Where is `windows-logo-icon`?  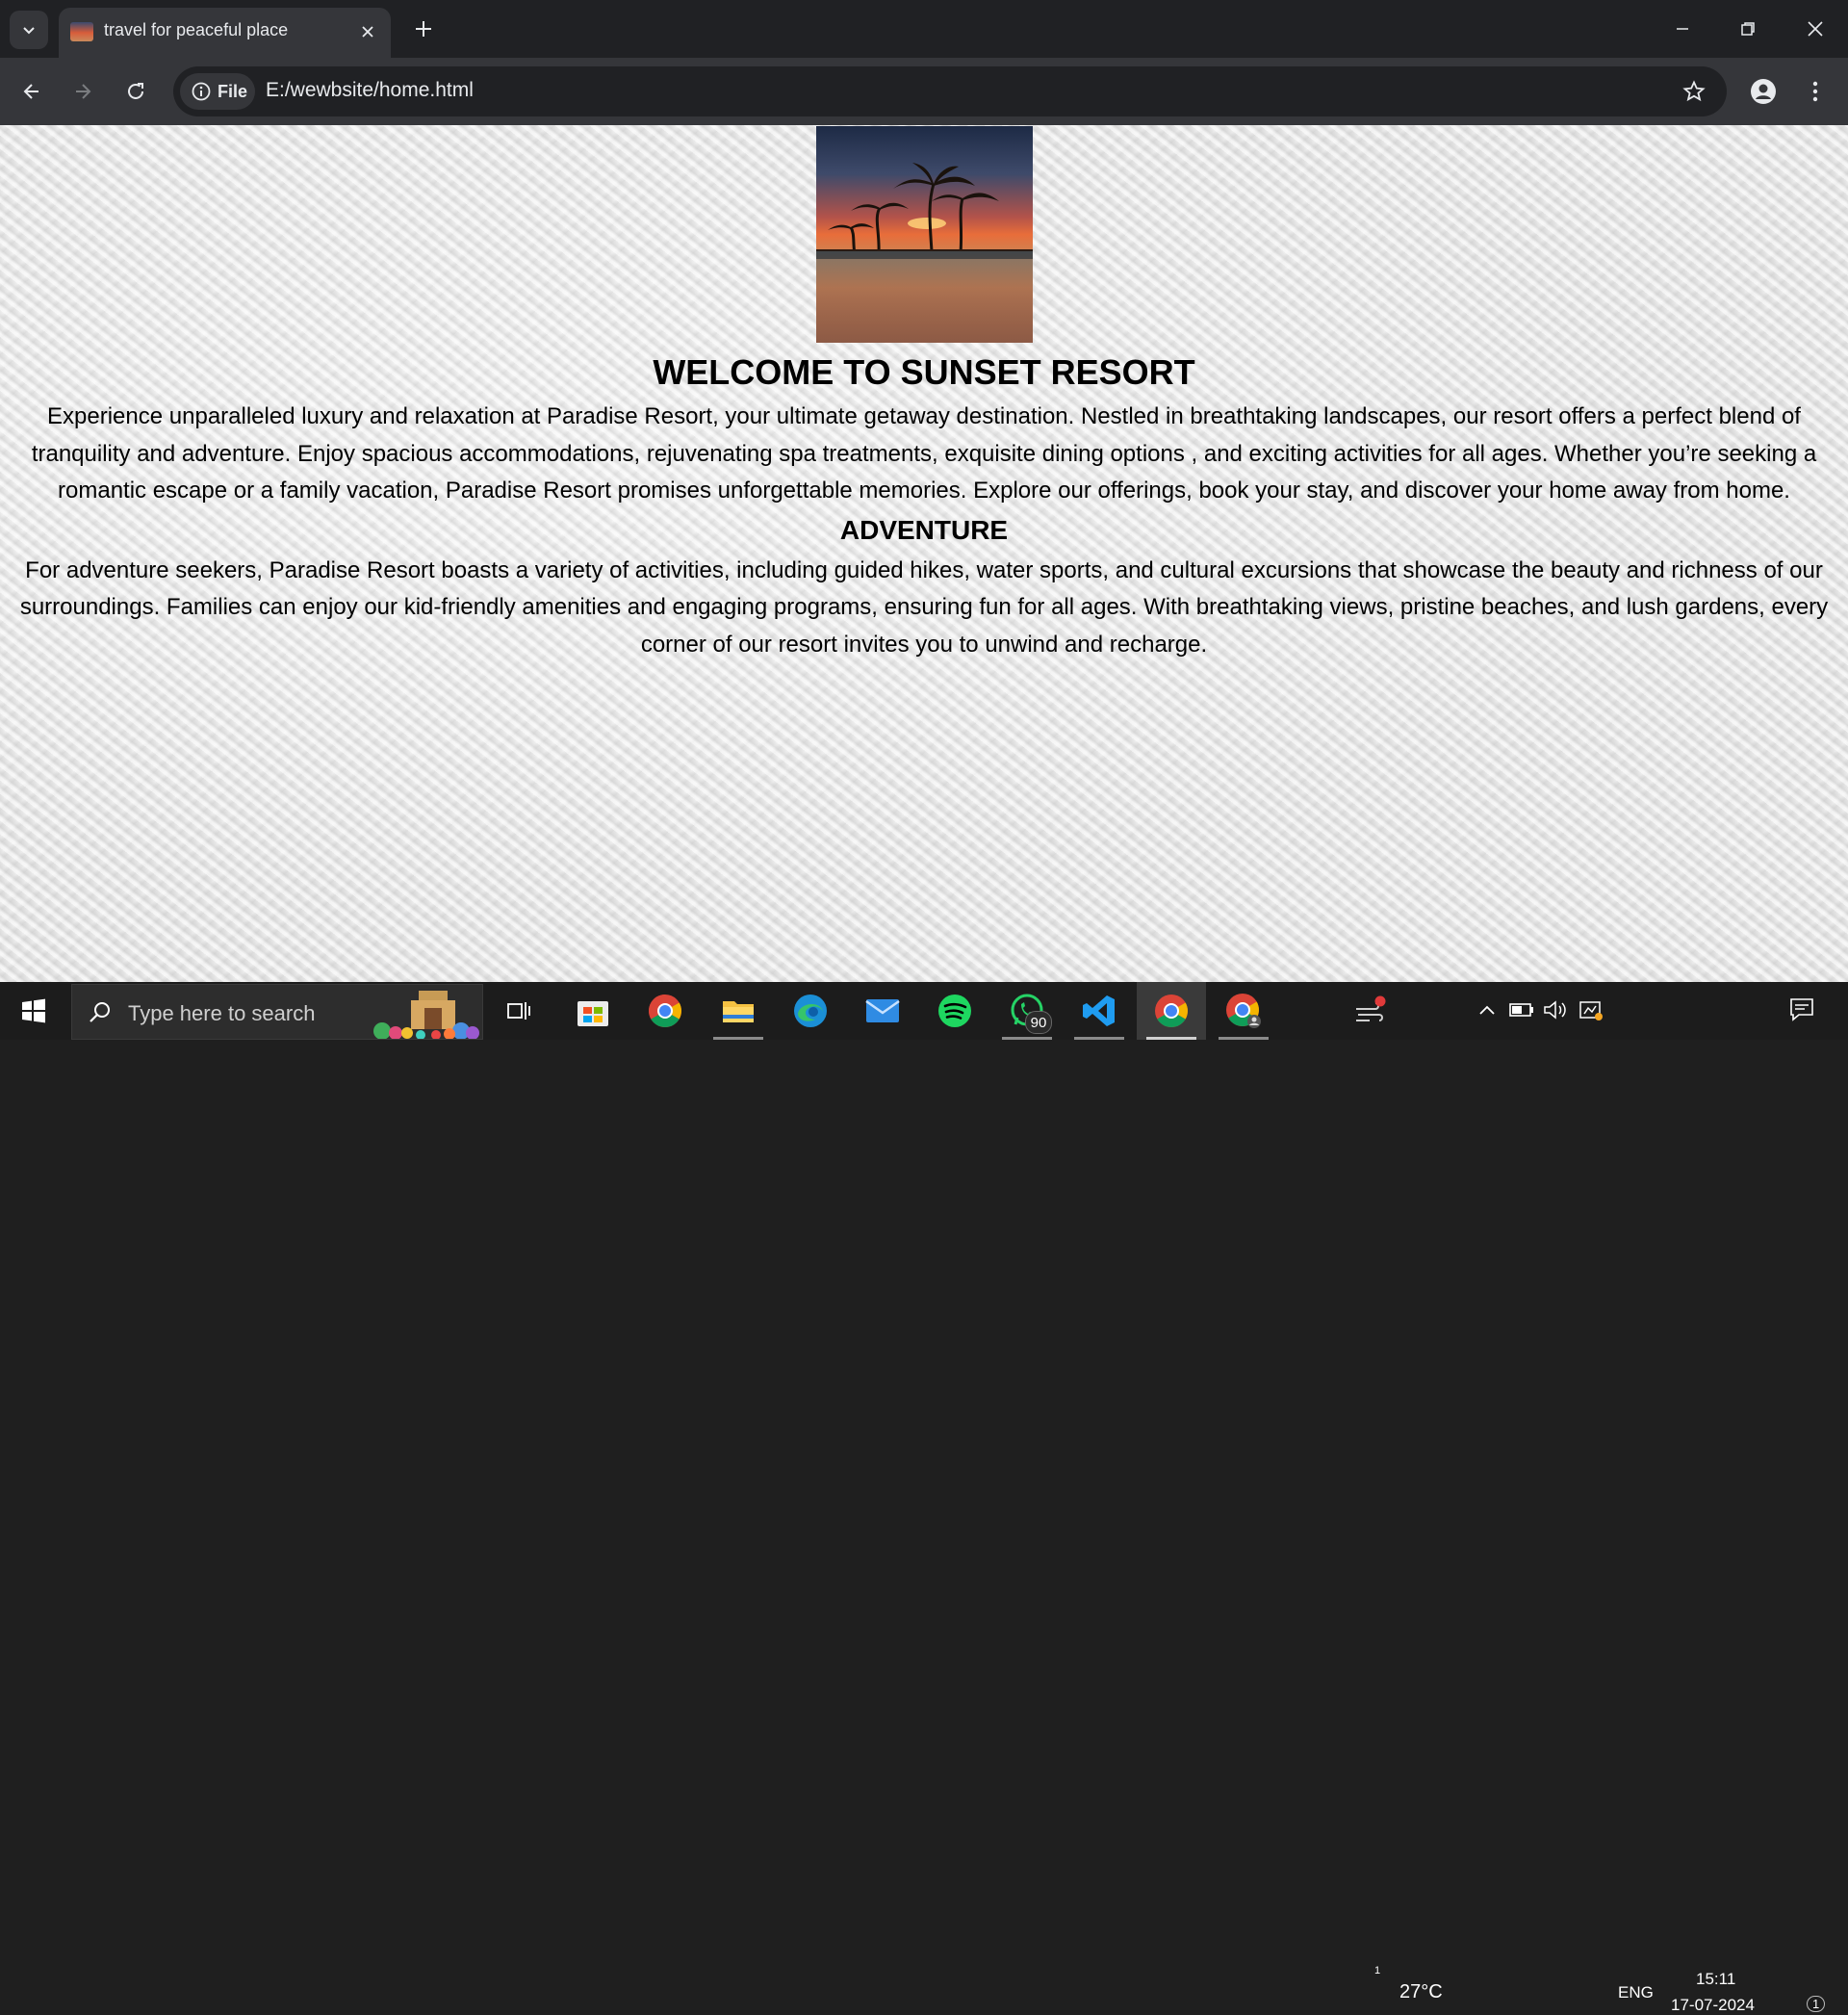 windows-logo-icon is located at coordinates (33, 1011).